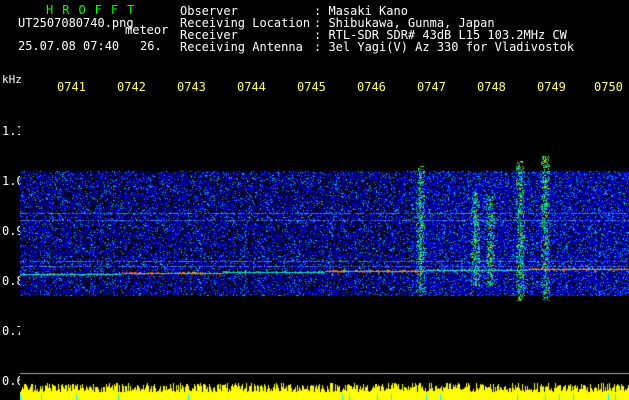 This screenshot has width=629, height=400. I want to click on filename-label: UT2507080740.png, so click(76, 23).